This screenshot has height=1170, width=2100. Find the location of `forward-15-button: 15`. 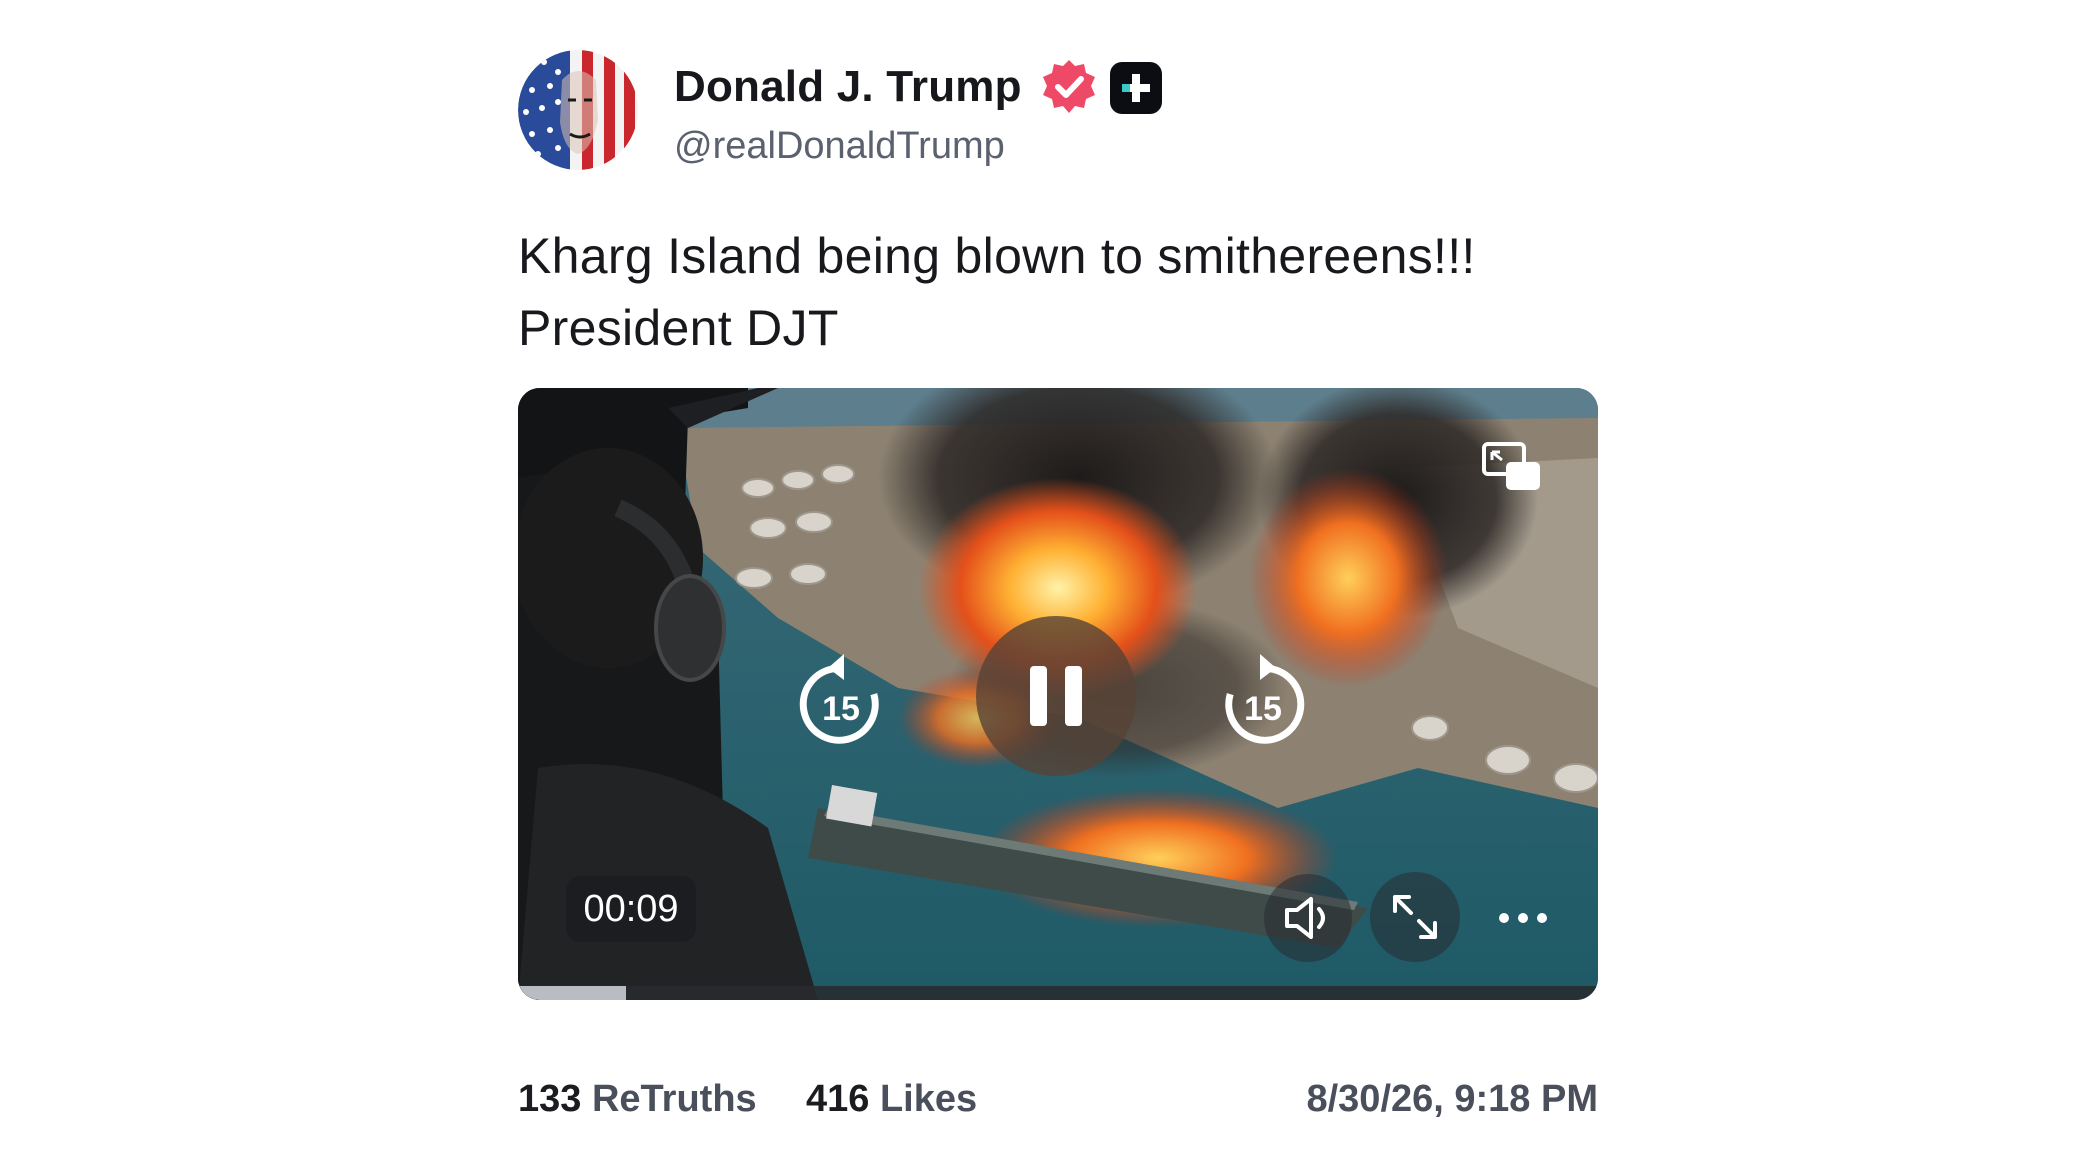

forward-15-button: 15 is located at coordinates (1263, 698).